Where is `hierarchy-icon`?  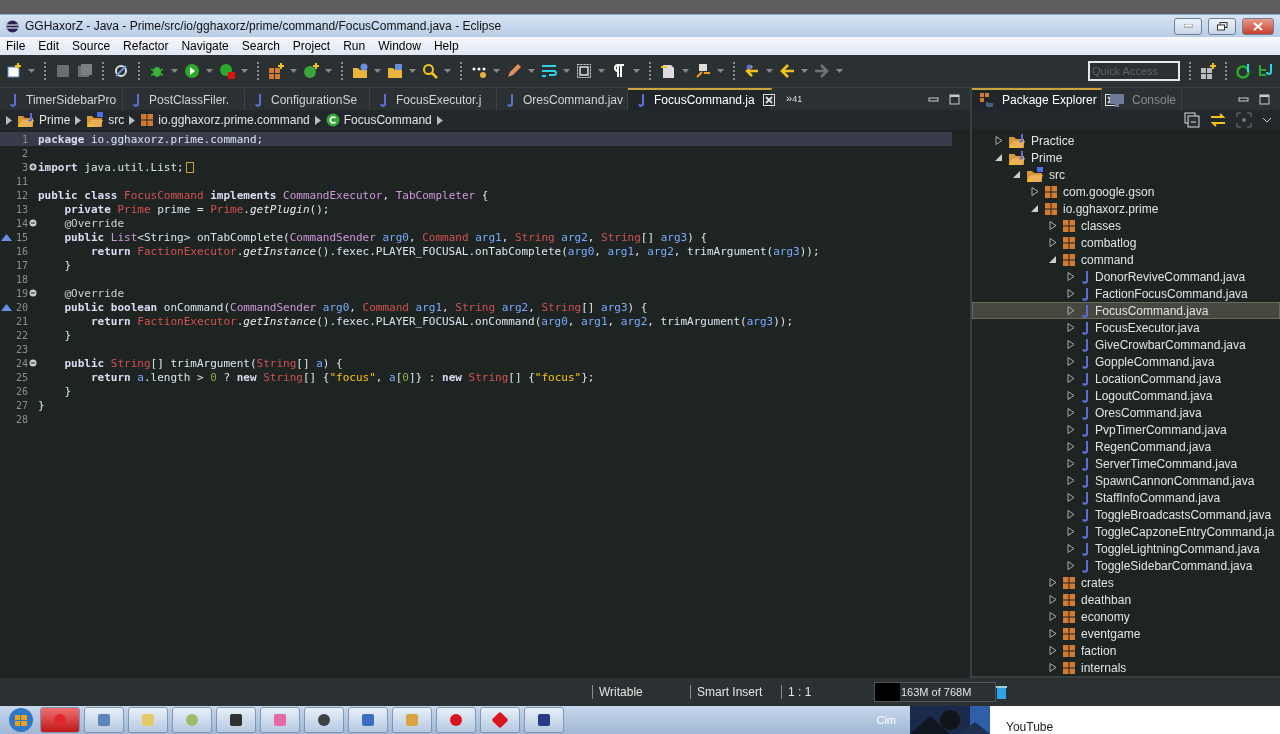
hierarchy-icon is located at coordinates (1266, 71).